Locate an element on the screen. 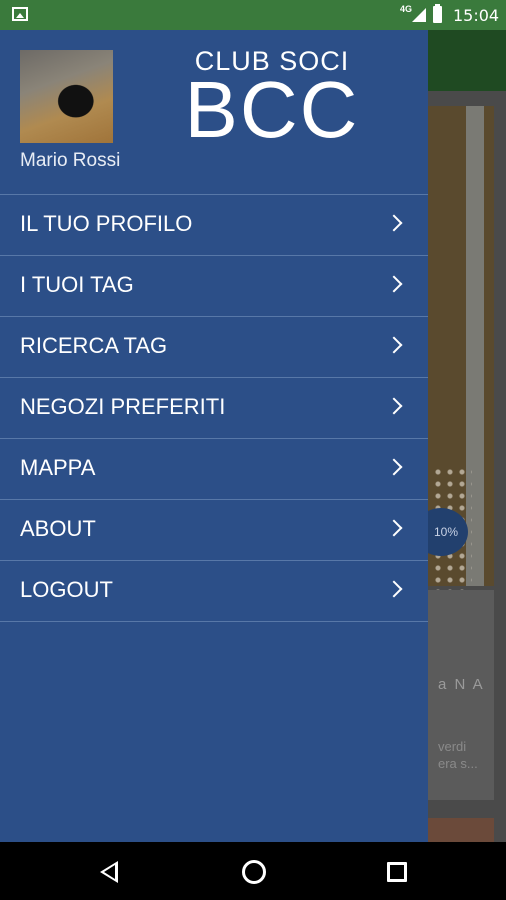 Image resolution: width=506 pixels, height=900 pixels. menu-item-label: ABOUT is located at coordinates (58, 528).